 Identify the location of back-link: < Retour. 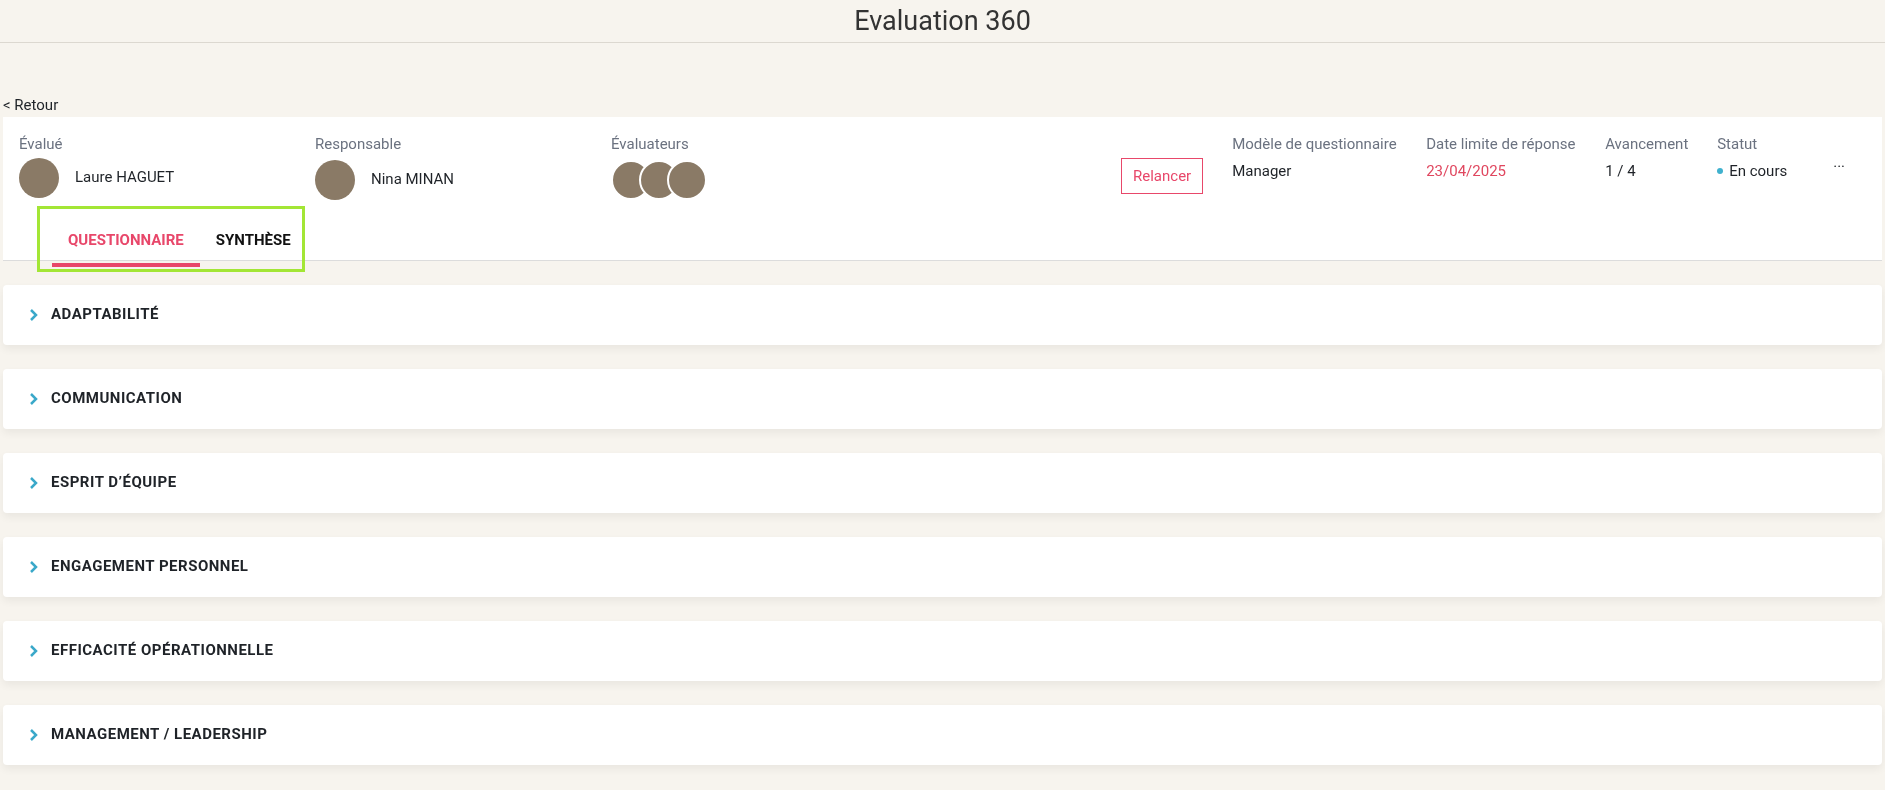
(942, 105).